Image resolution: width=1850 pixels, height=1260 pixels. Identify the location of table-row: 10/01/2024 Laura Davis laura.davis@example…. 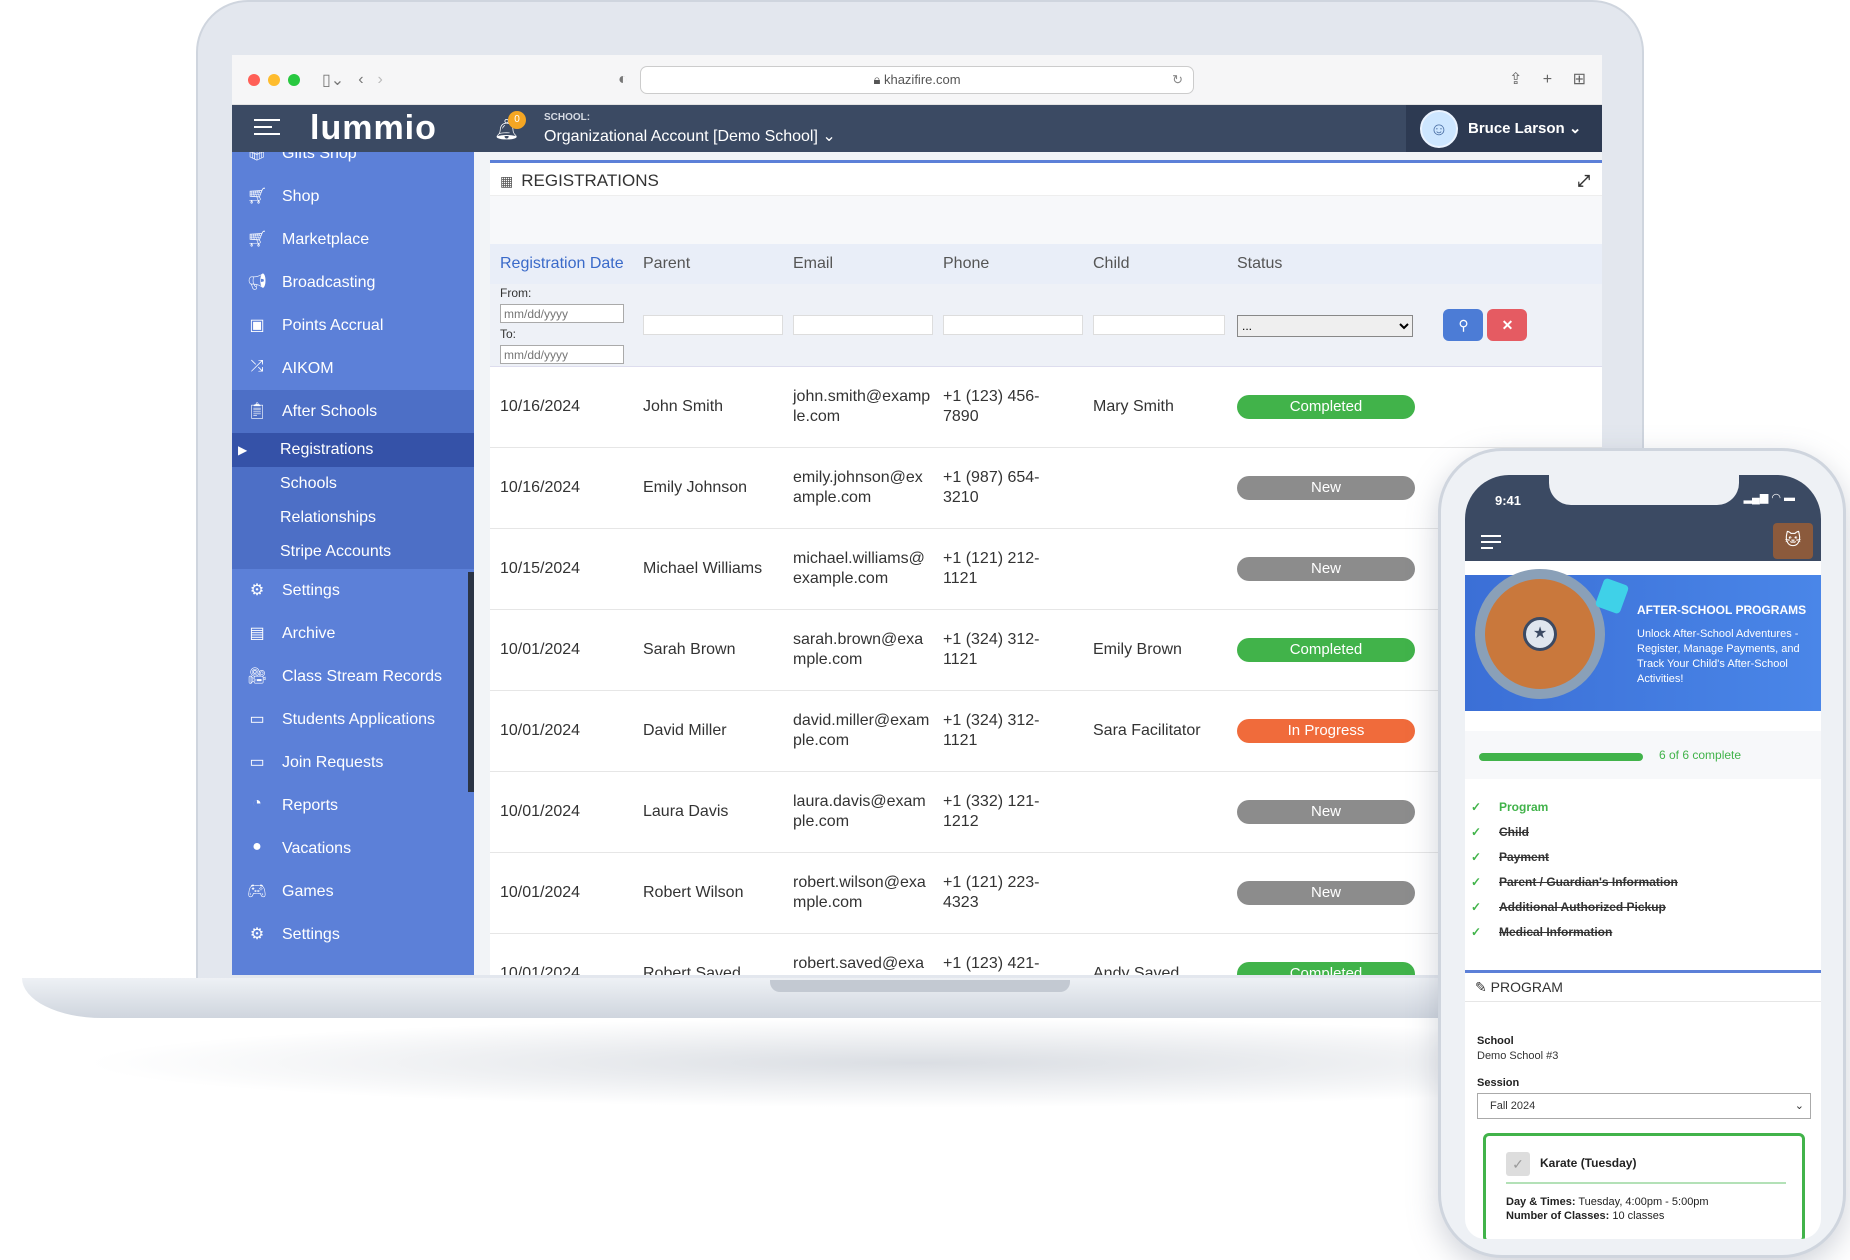
(1046, 812).